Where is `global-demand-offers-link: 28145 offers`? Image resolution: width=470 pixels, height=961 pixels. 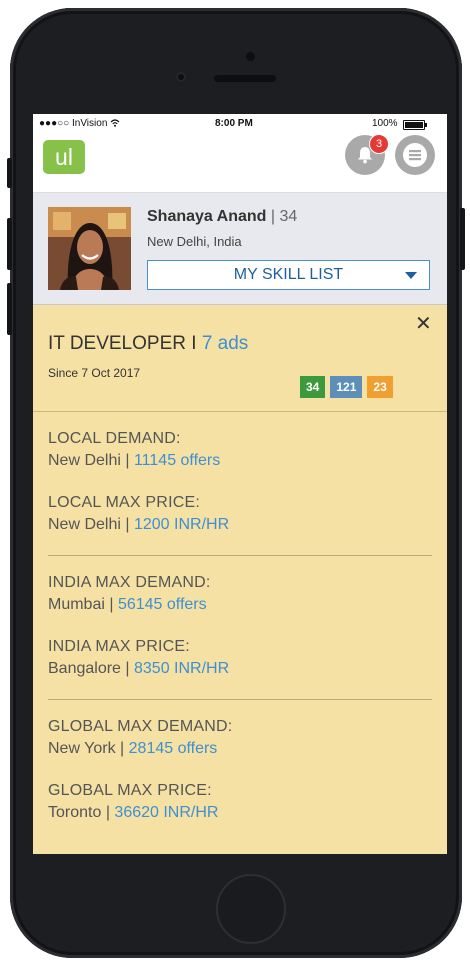 global-demand-offers-link: 28145 offers is located at coordinates (173, 748).